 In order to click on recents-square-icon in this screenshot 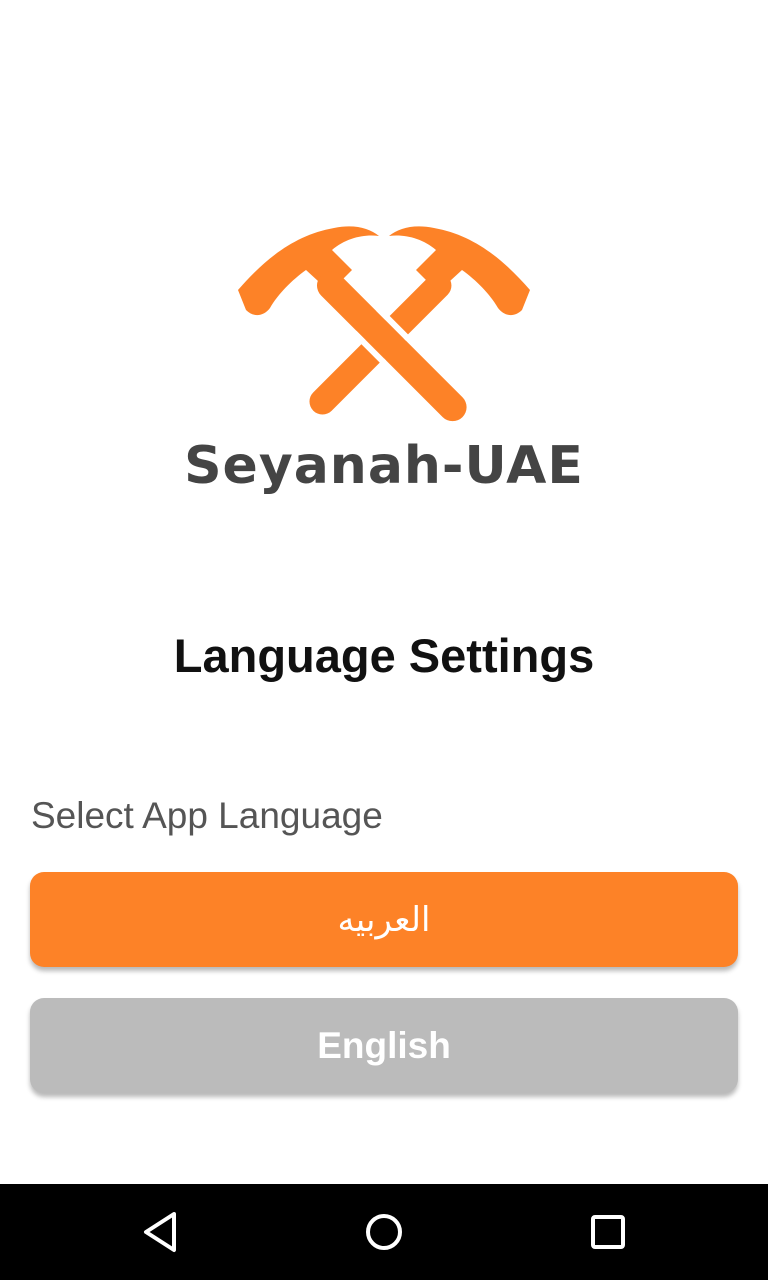, I will do `click(608, 1232)`.